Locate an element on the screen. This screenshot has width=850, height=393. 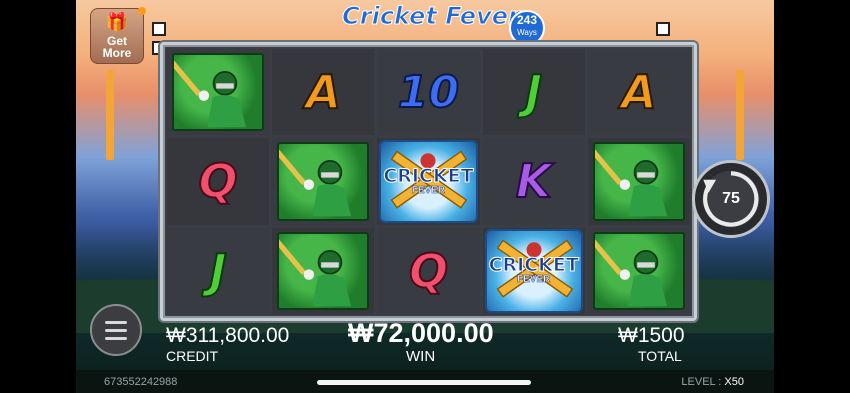
ways-badge: 243 Ways is located at coordinates (527, 28).